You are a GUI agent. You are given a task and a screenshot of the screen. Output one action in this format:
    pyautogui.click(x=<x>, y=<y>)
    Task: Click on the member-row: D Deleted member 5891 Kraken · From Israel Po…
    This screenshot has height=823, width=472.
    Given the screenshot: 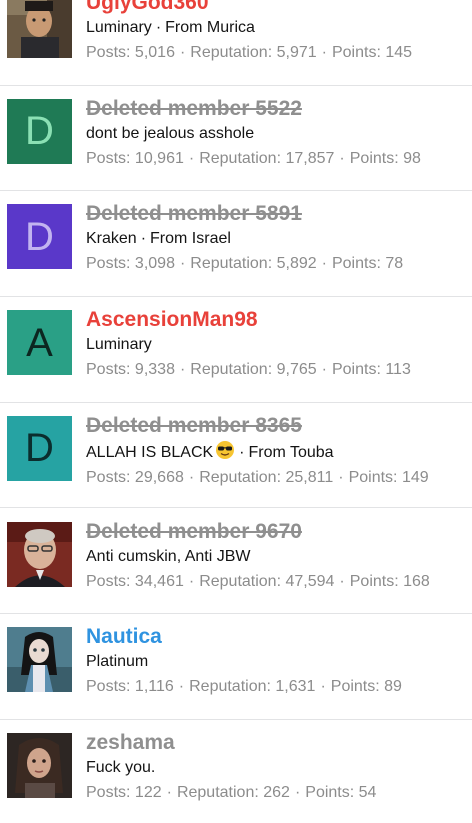 What is the action you would take?
    pyautogui.click(x=236, y=244)
    